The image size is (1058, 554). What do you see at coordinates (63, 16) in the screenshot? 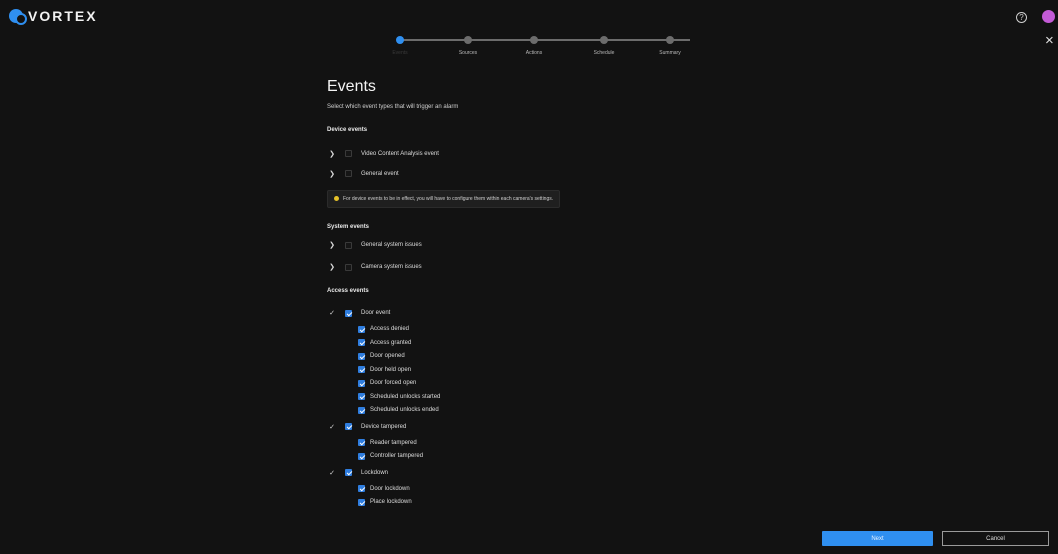
I see `logo-text: VORTEX` at bounding box center [63, 16].